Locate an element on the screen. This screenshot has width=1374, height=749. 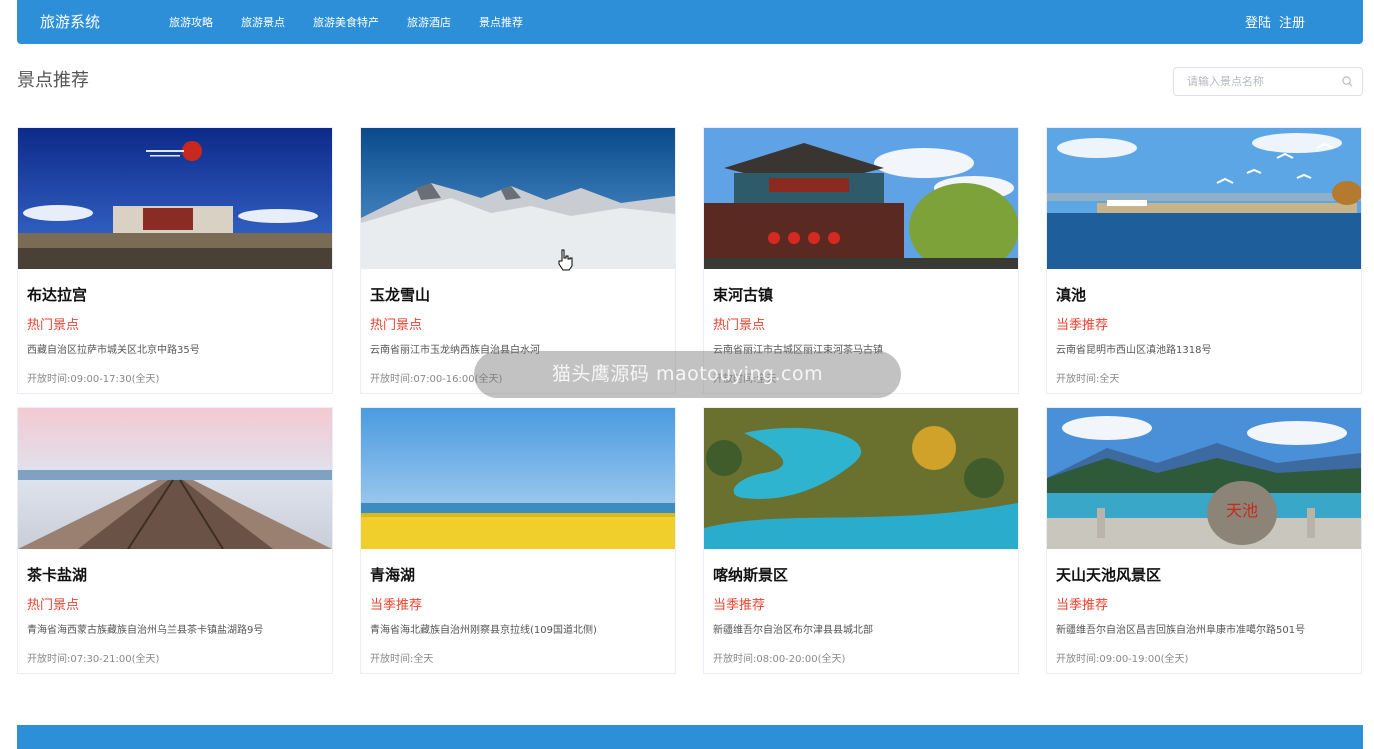
auth-links: 登陆 注册 is located at coordinates (1275, 21).